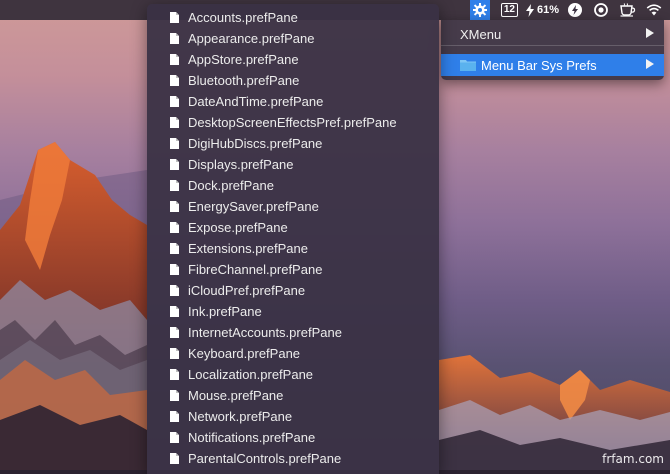  I want to click on menu-item-file: Accounts.prefPane, so click(293, 17).